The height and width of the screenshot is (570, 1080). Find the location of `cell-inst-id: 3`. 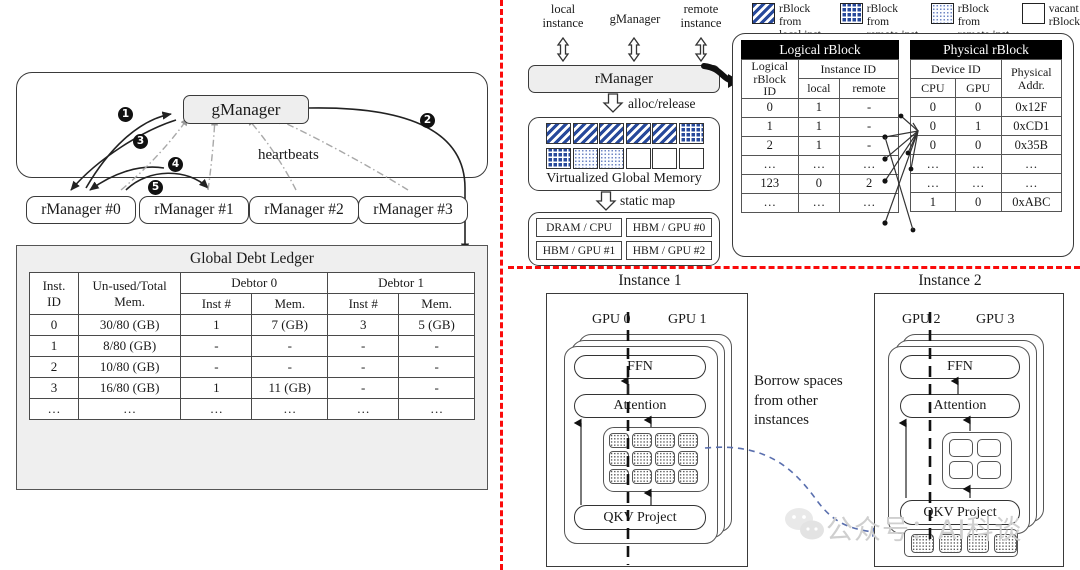

cell-inst-id: 3 is located at coordinates (54, 388).